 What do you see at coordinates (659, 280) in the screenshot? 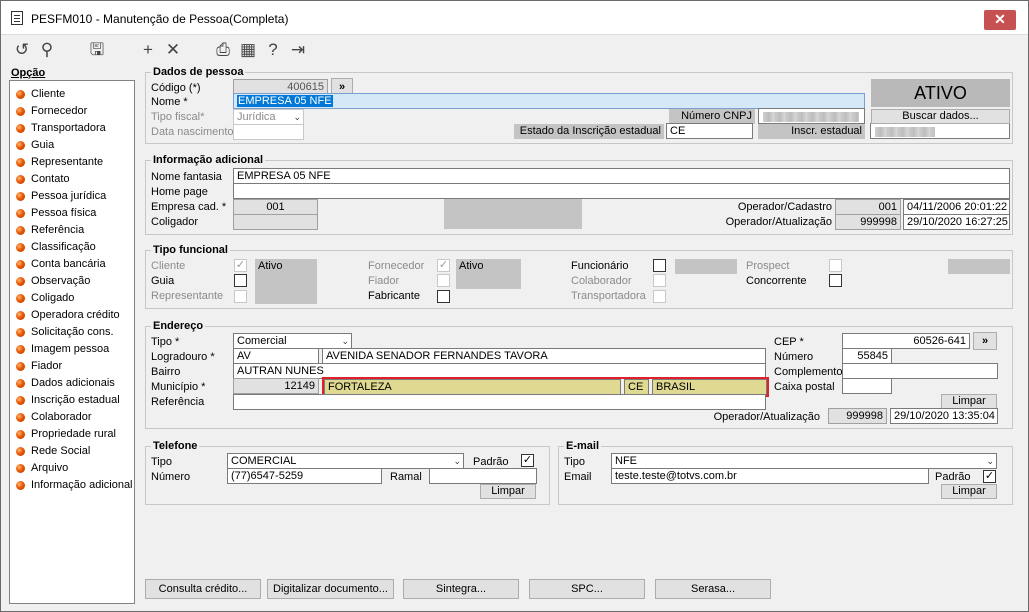
I see `colaborador-checkbox` at bounding box center [659, 280].